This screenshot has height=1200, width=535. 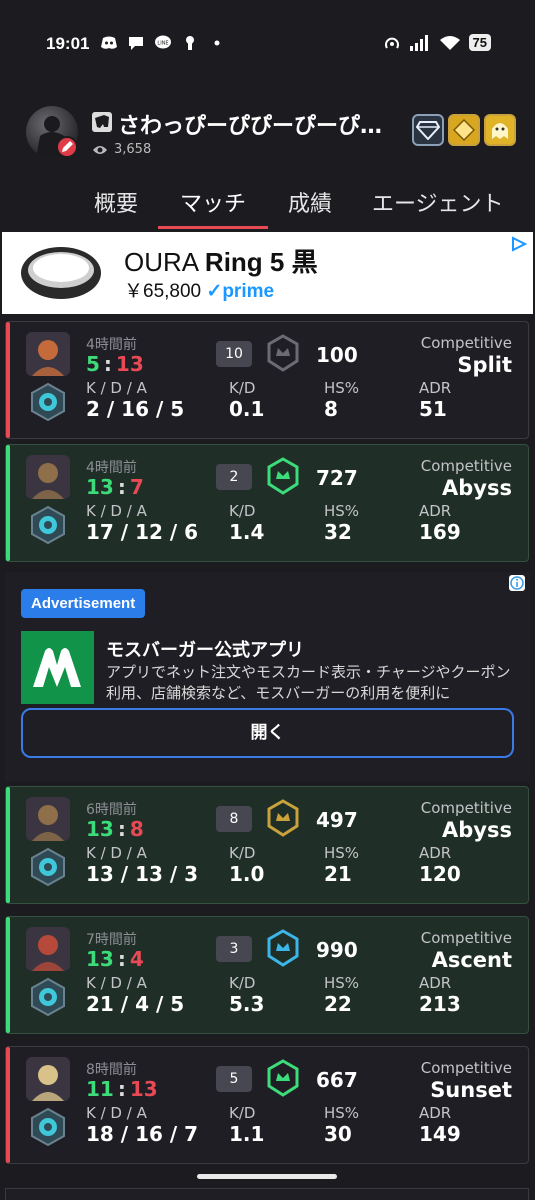 What do you see at coordinates (471, 960) in the screenshot?
I see `map-name: Ascent` at bounding box center [471, 960].